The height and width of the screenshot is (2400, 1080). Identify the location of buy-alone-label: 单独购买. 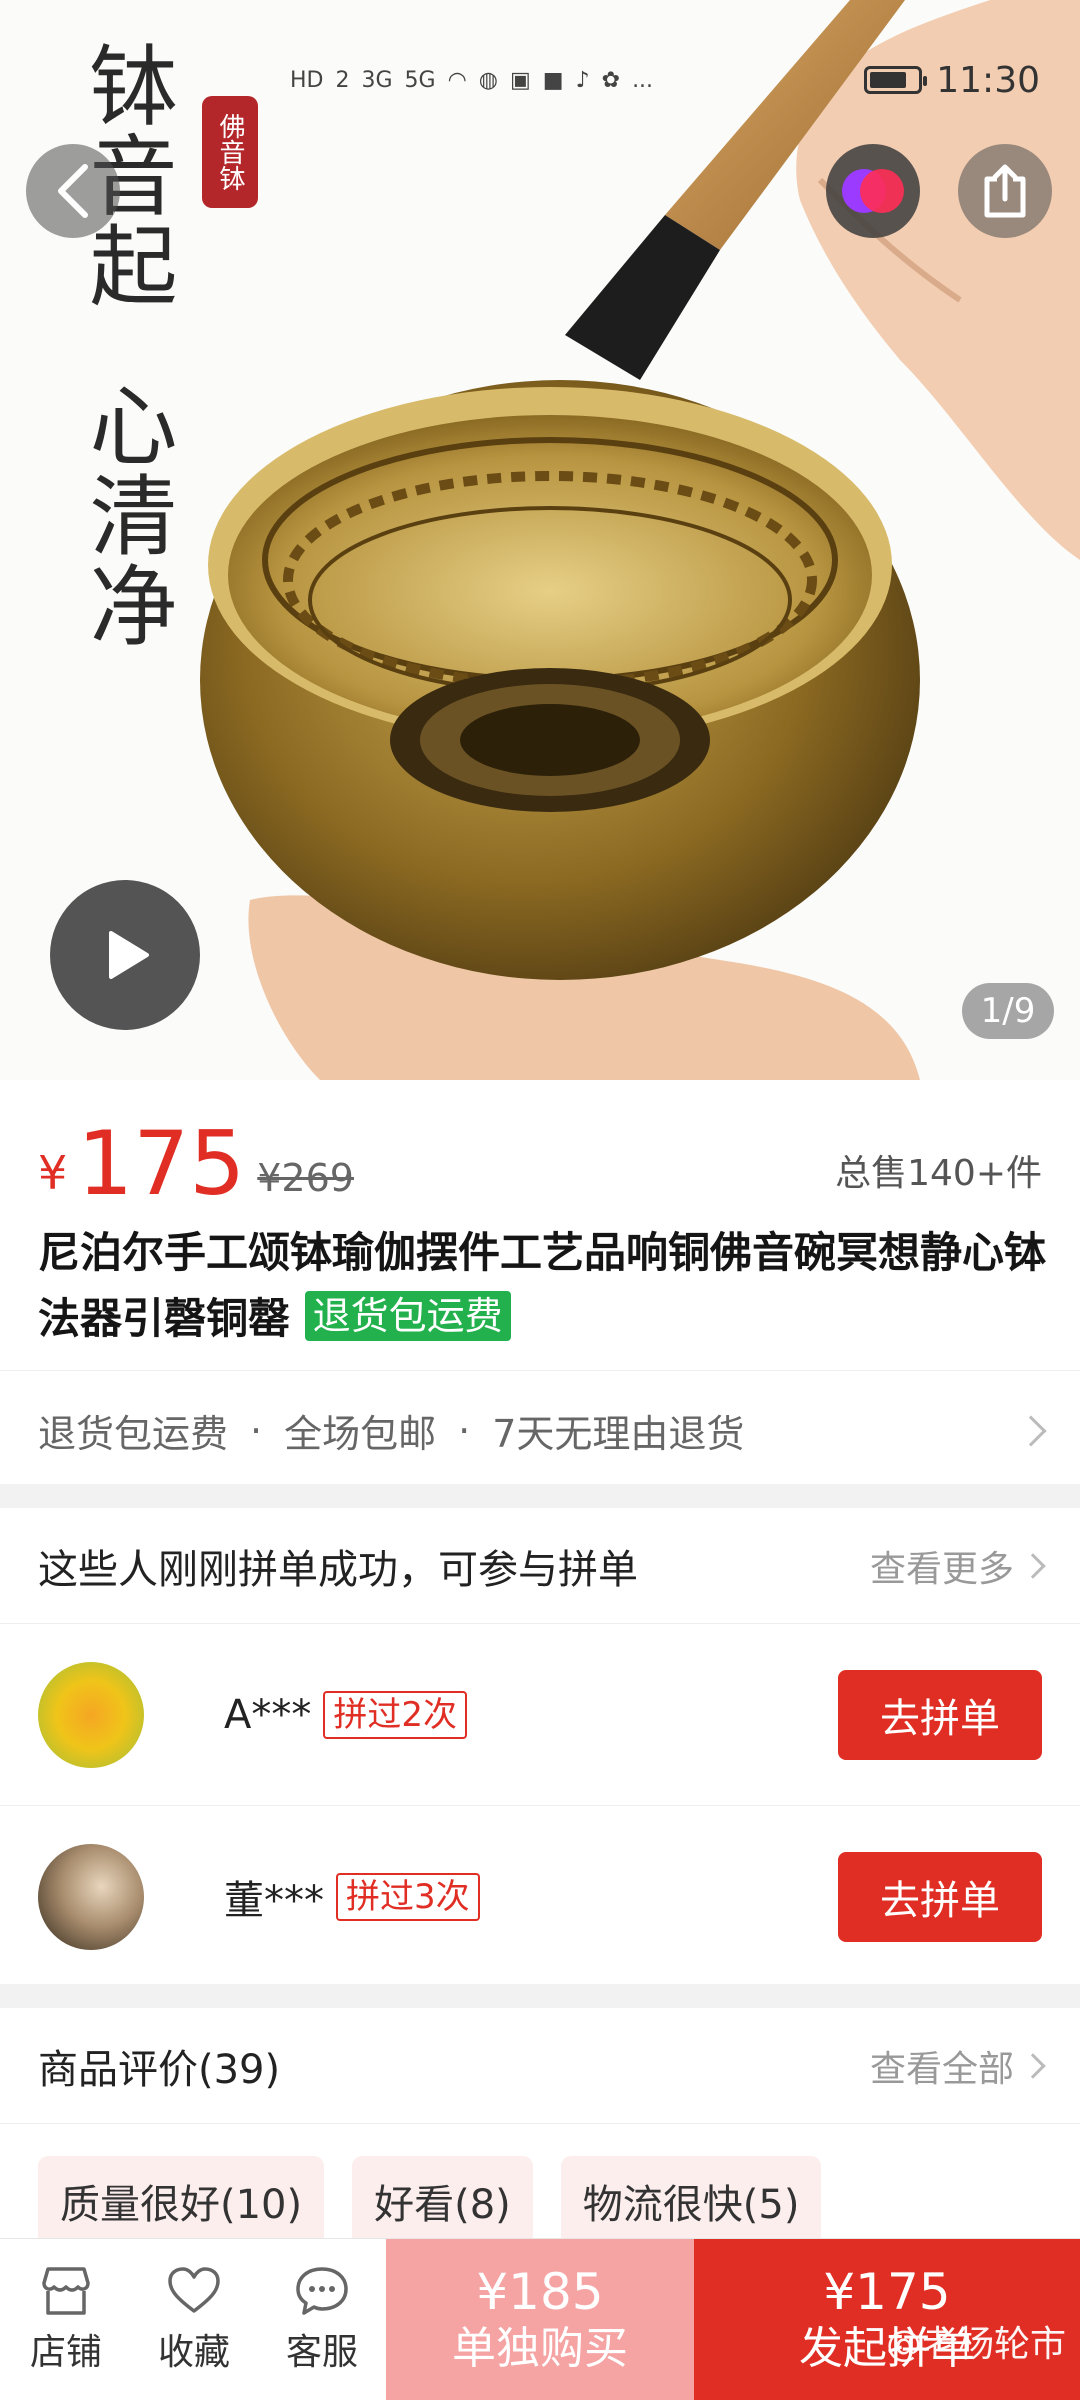
(540, 2348).